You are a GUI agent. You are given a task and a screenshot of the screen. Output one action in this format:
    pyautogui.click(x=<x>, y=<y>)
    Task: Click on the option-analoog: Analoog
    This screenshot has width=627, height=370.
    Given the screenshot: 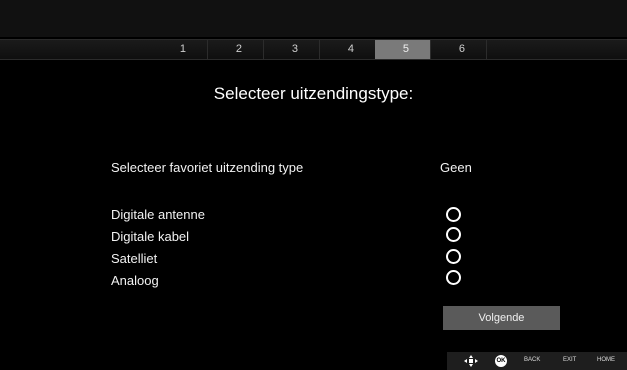 What is the action you would take?
    pyautogui.click(x=135, y=280)
    